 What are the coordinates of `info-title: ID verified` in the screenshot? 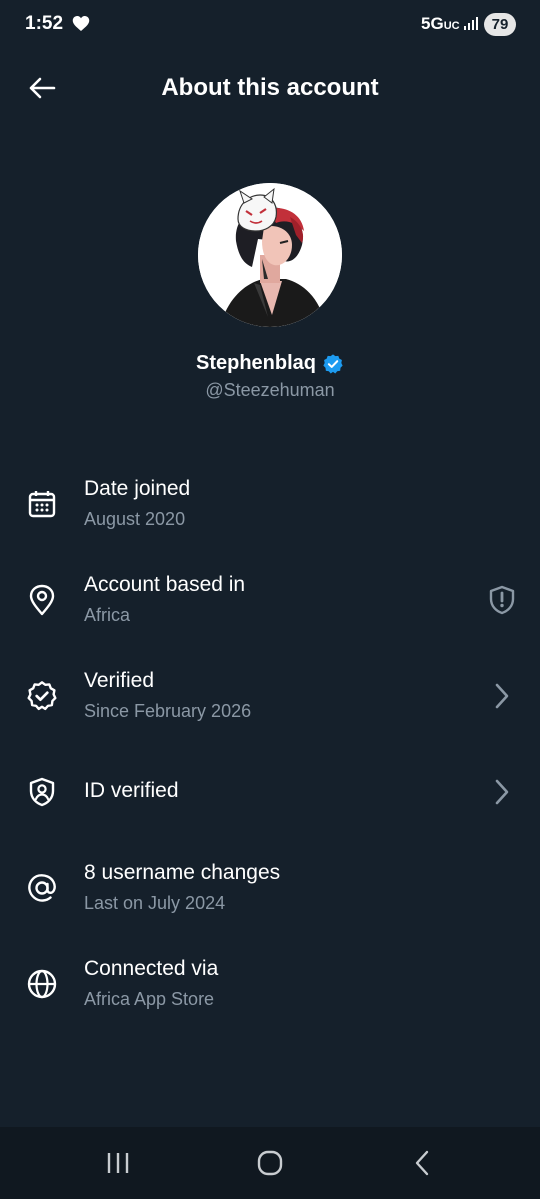 It's located at (131, 790).